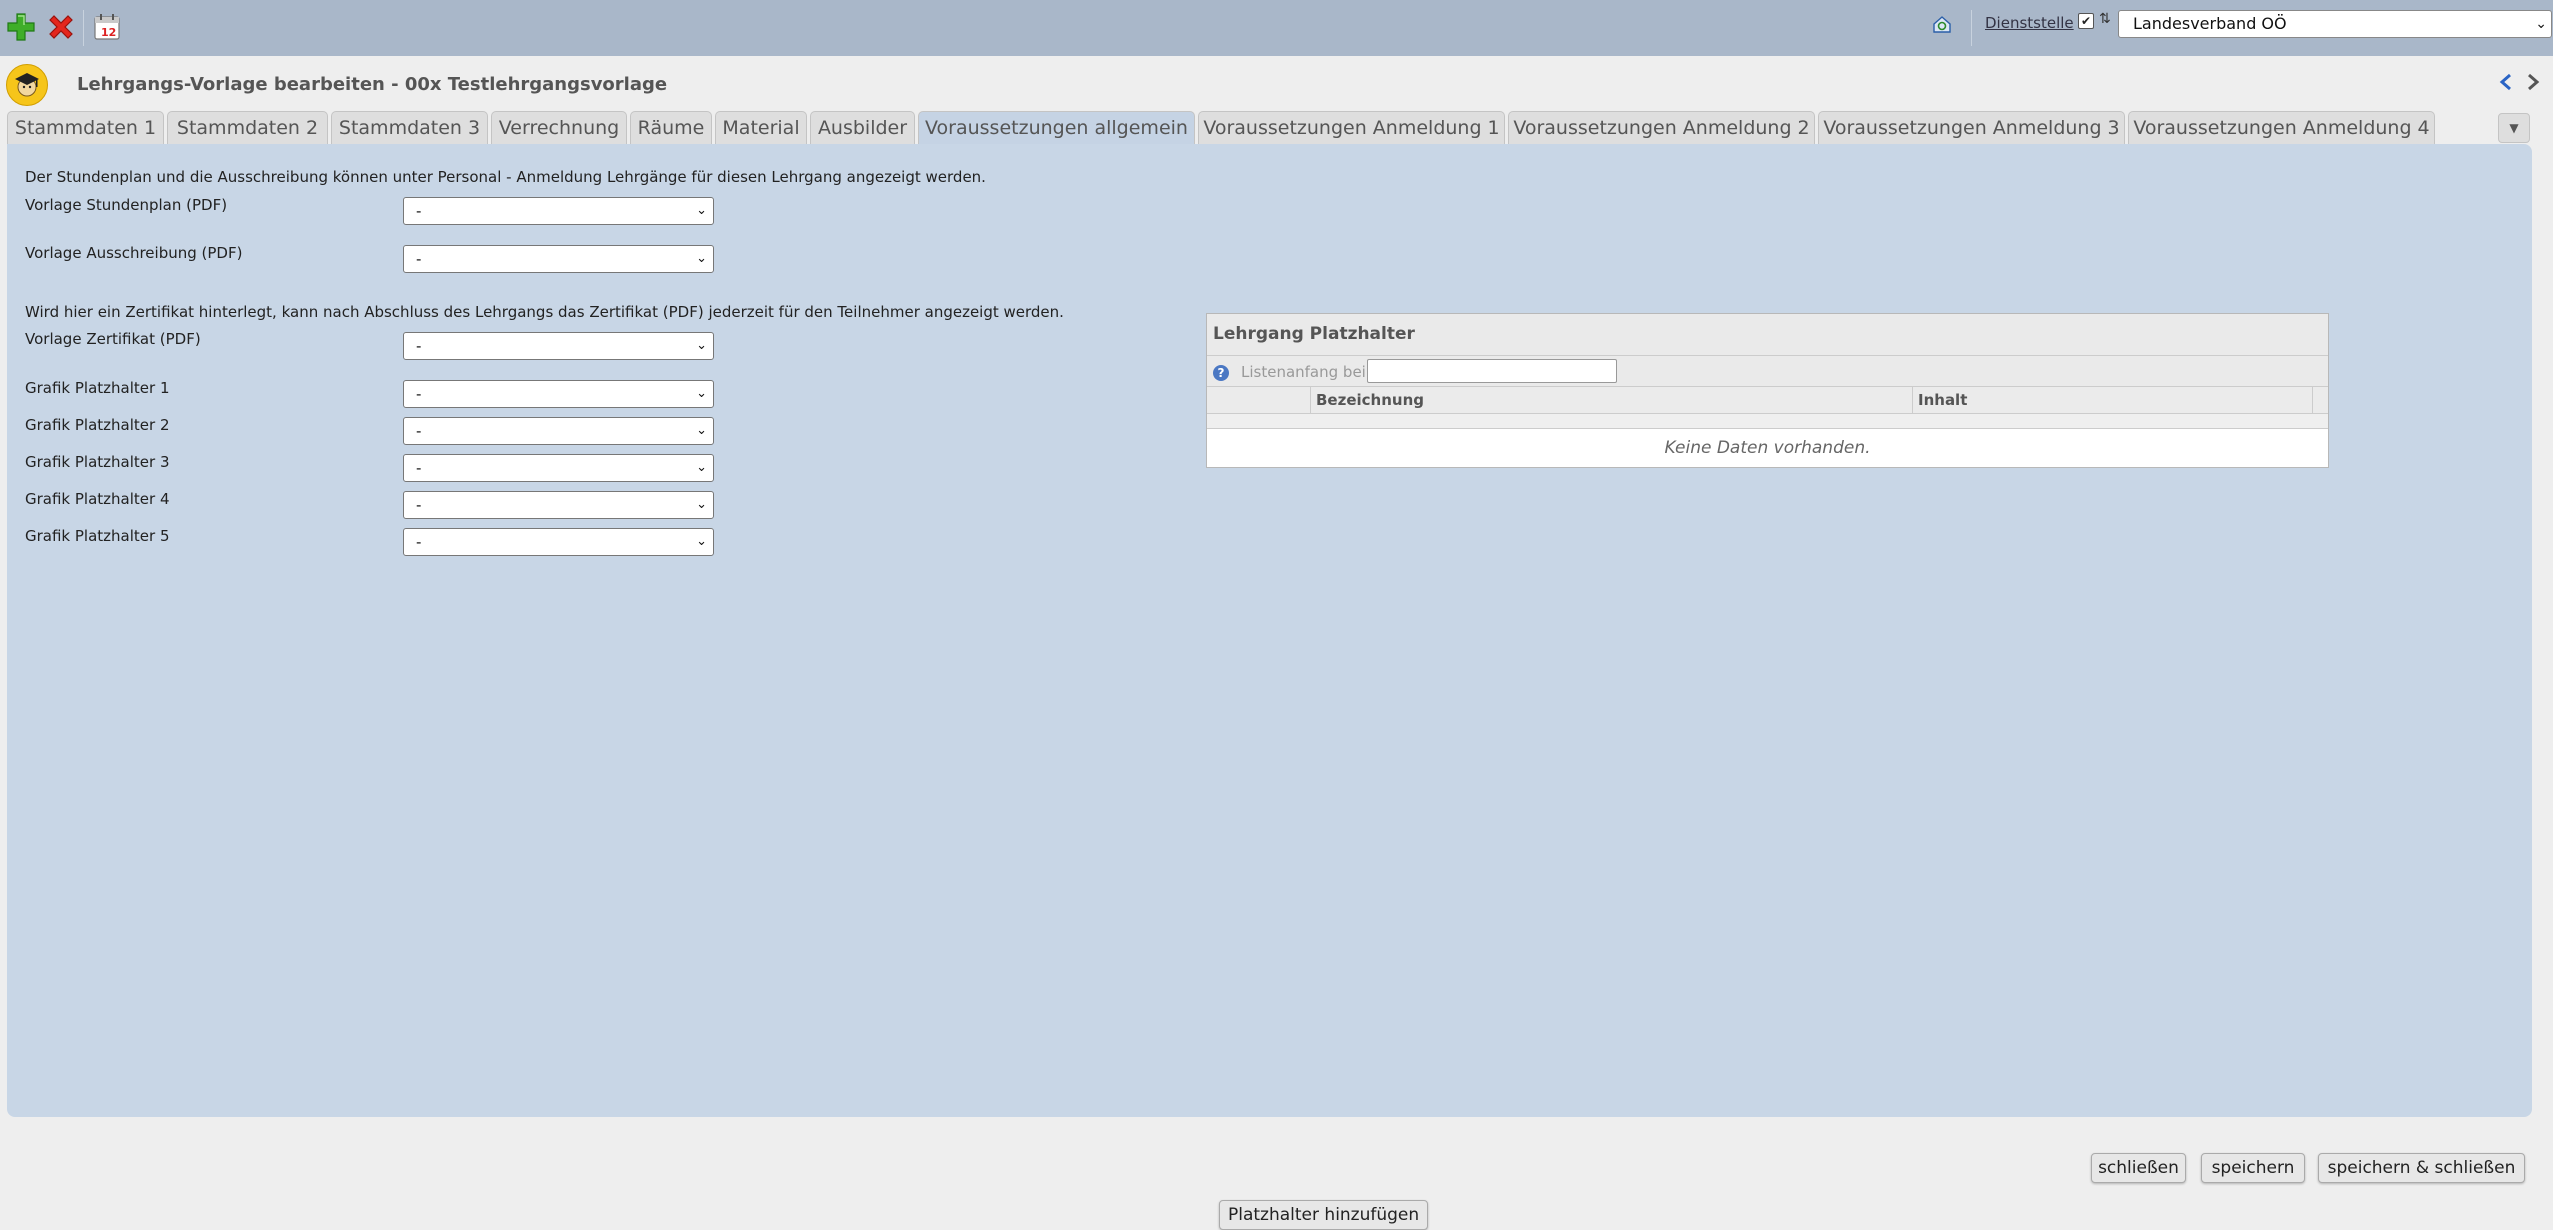 The image size is (2553, 1230). I want to click on save-and-close-button: speichern & schließen, so click(2421, 1168).